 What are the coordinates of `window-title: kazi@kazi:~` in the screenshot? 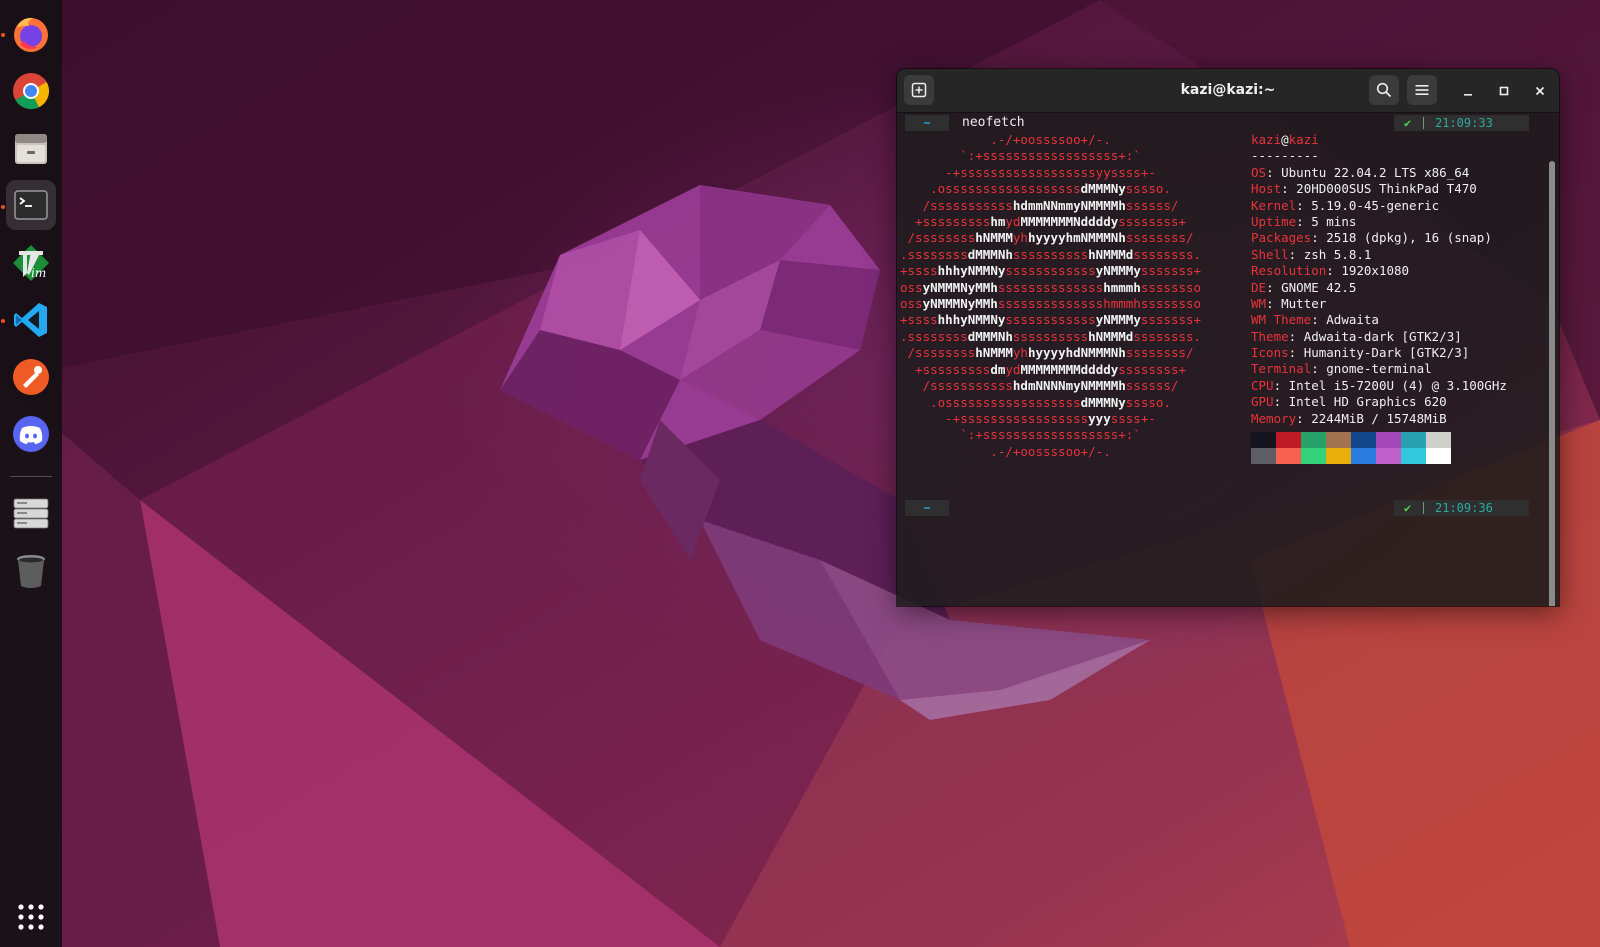 It's located at (1228, 90).